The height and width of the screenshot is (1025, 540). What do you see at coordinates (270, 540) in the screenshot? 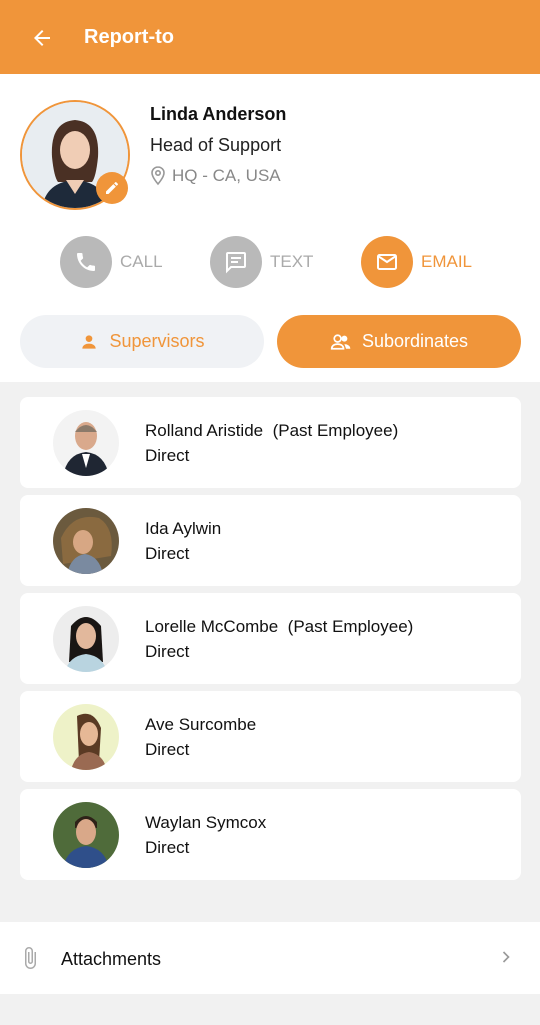
I see `list-item: Ida Aylwin Direct` at bounding box center [270, 540].